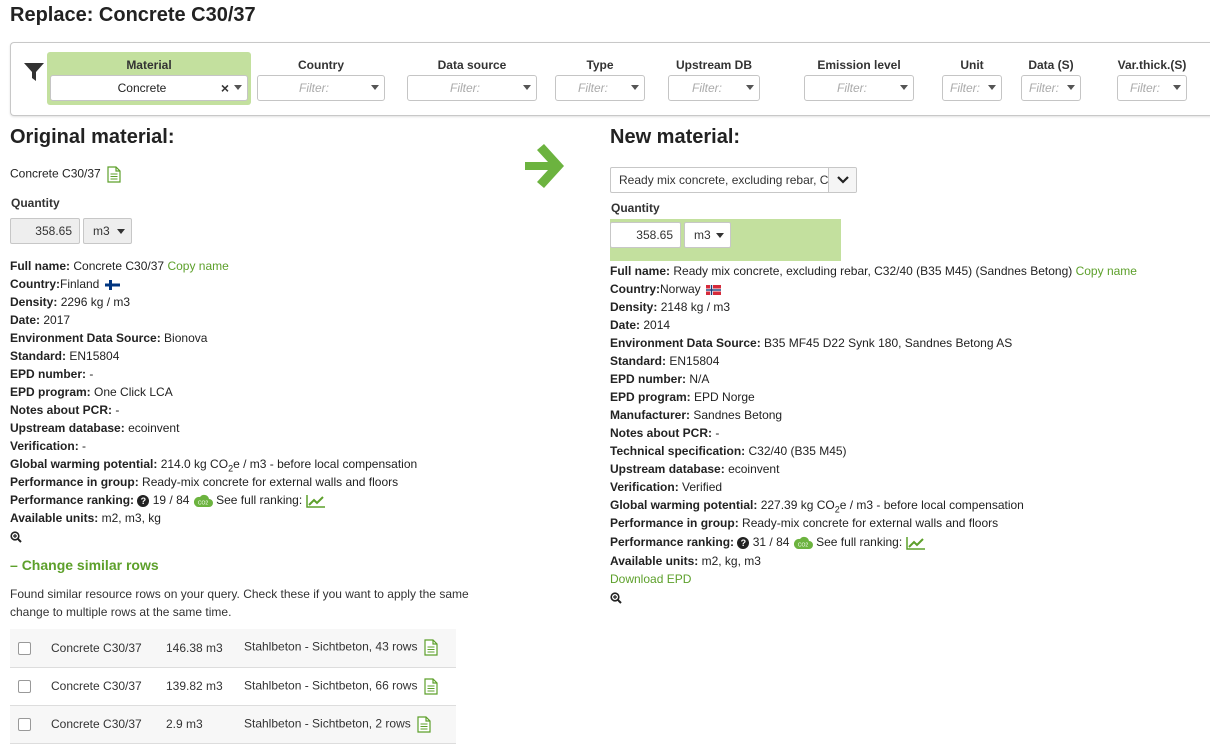  Describe the element at coordinates (888, 343) in the screenshot. I see `new-env-source: B35 MF45 D22 Synk 180, Sandnes Betong AS` at that location.